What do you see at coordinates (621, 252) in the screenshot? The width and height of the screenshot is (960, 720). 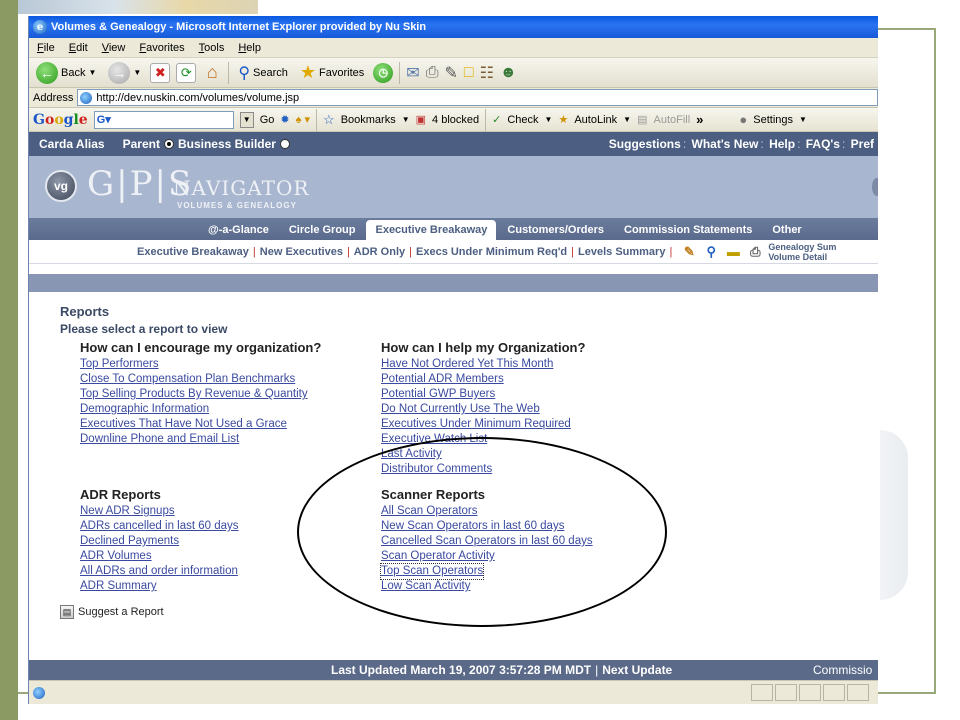 I see `subnav-levels-summary: Levels Summary` at bounding box center [621, 252].